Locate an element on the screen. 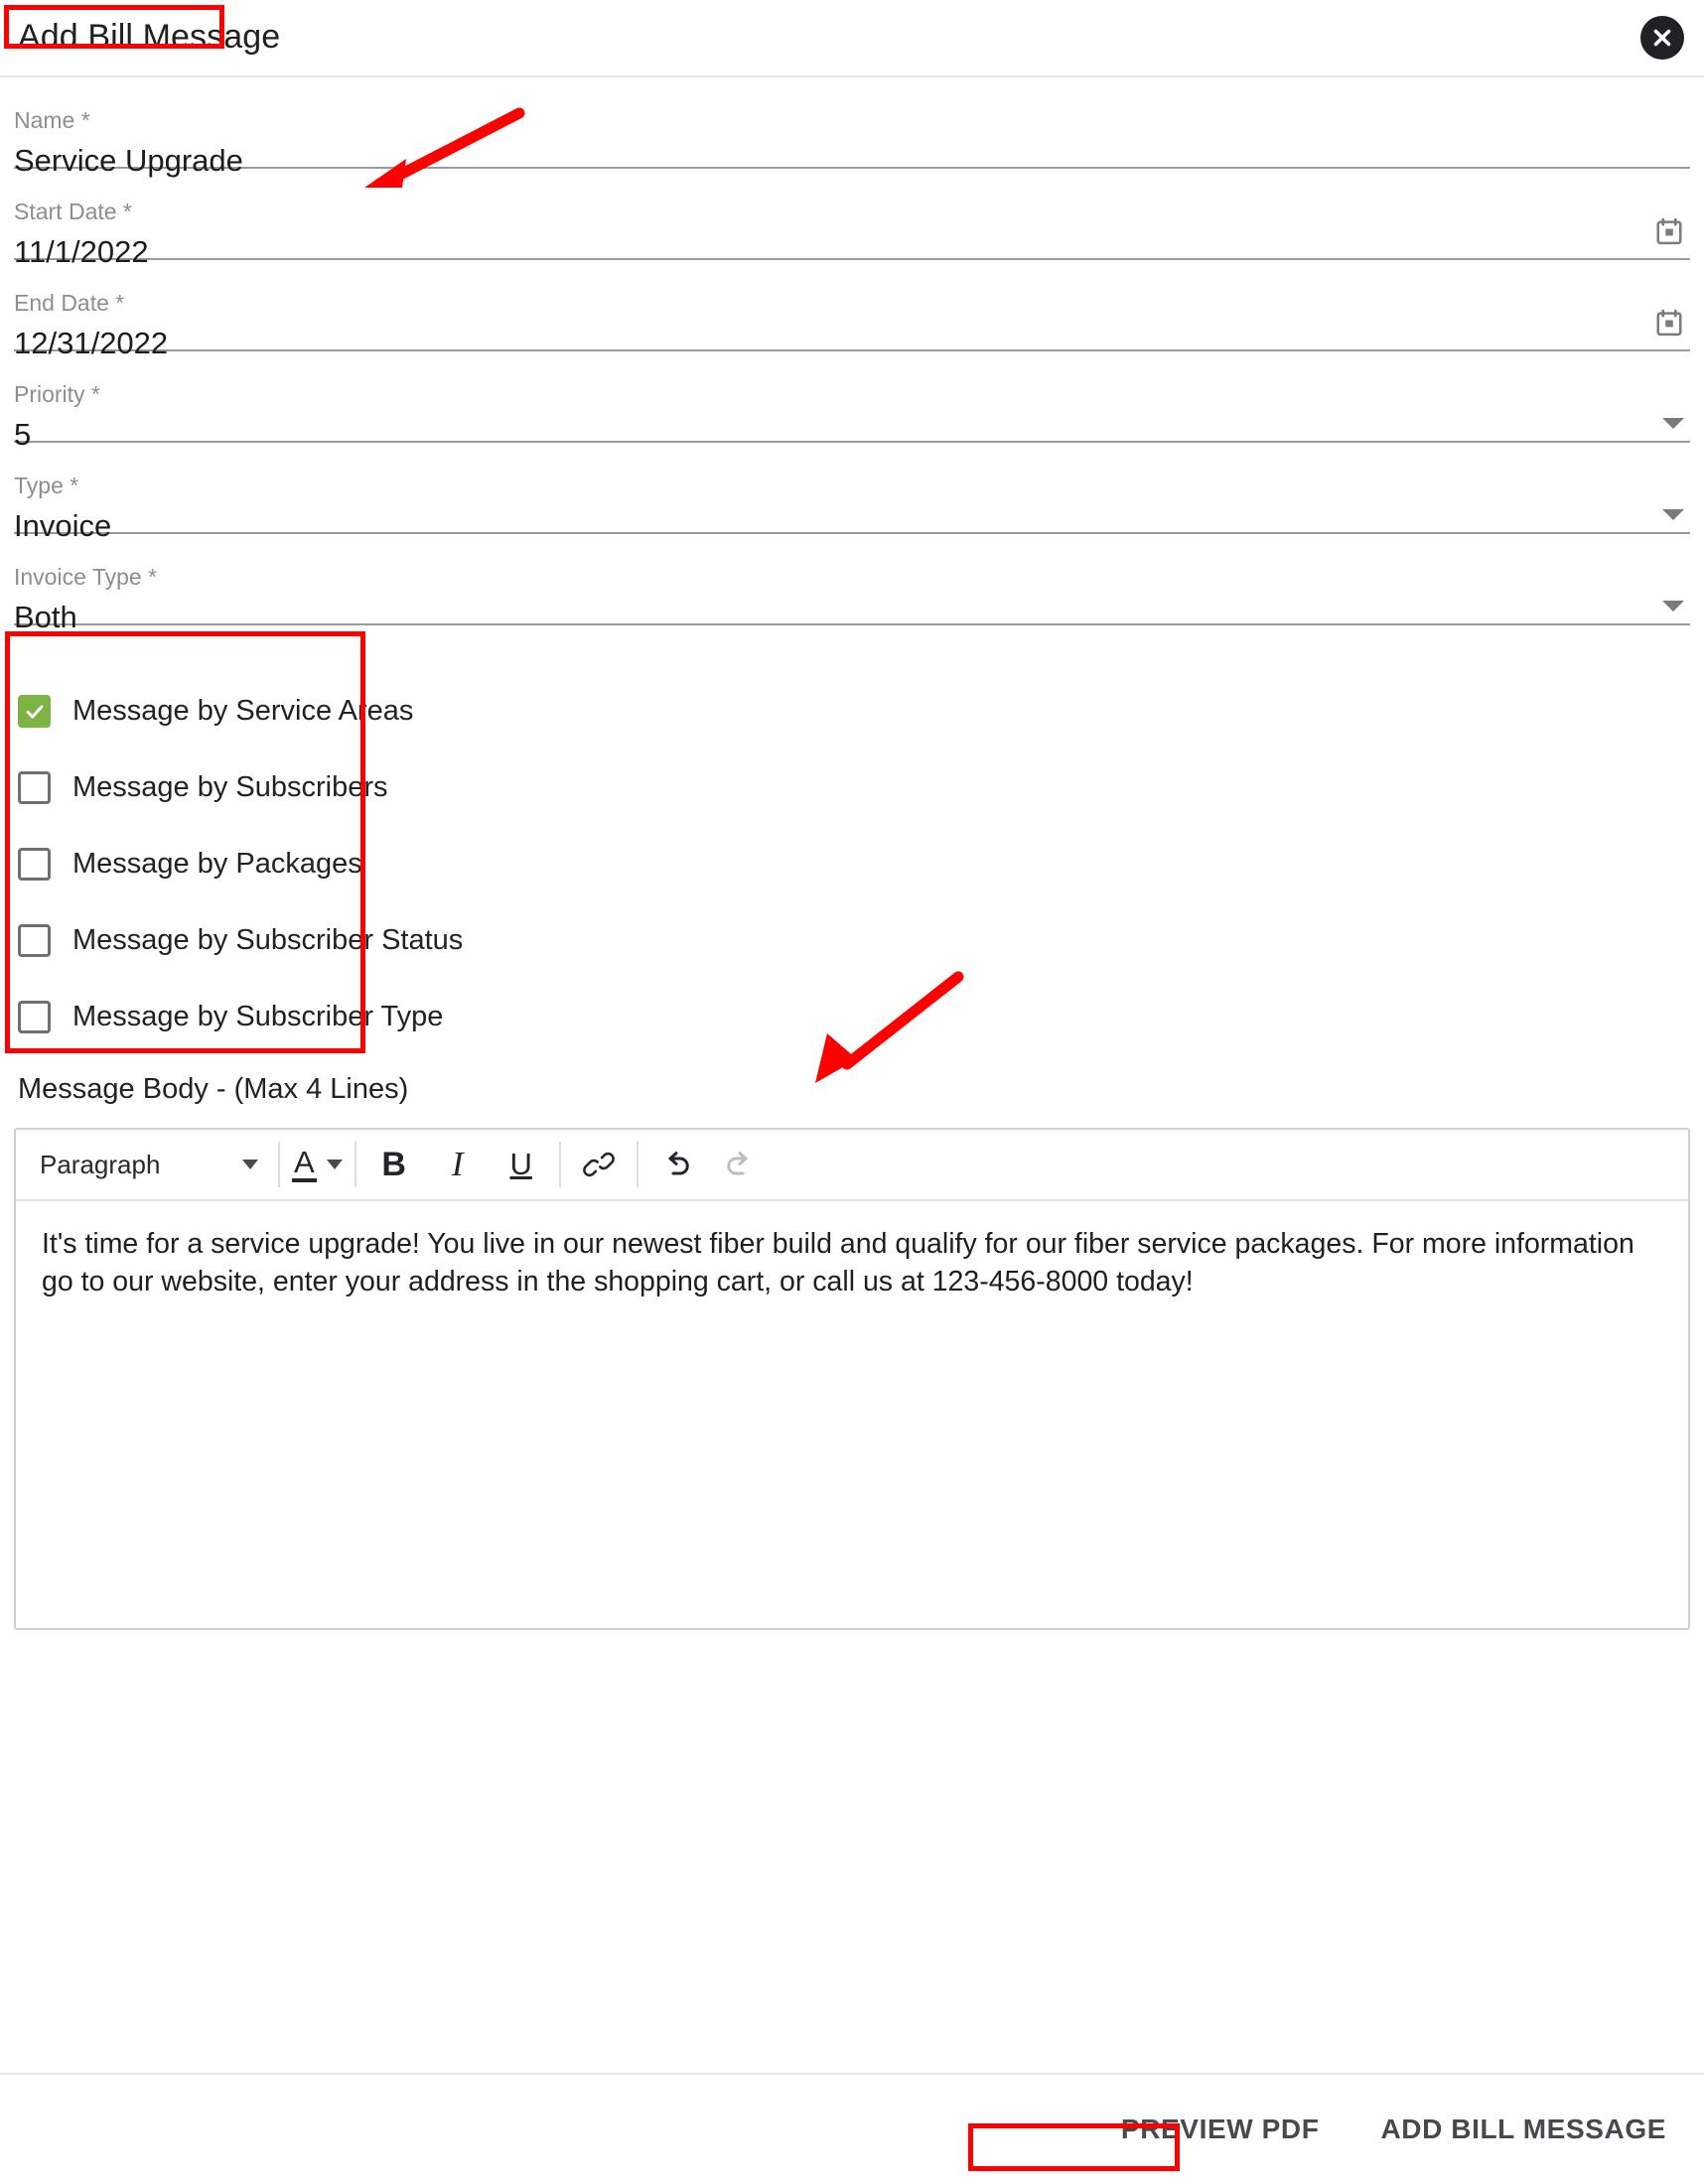 The image size is (1704, 2184). start-date-field: Start Date * 11/1/2022 is located at coordinates (852, 219).